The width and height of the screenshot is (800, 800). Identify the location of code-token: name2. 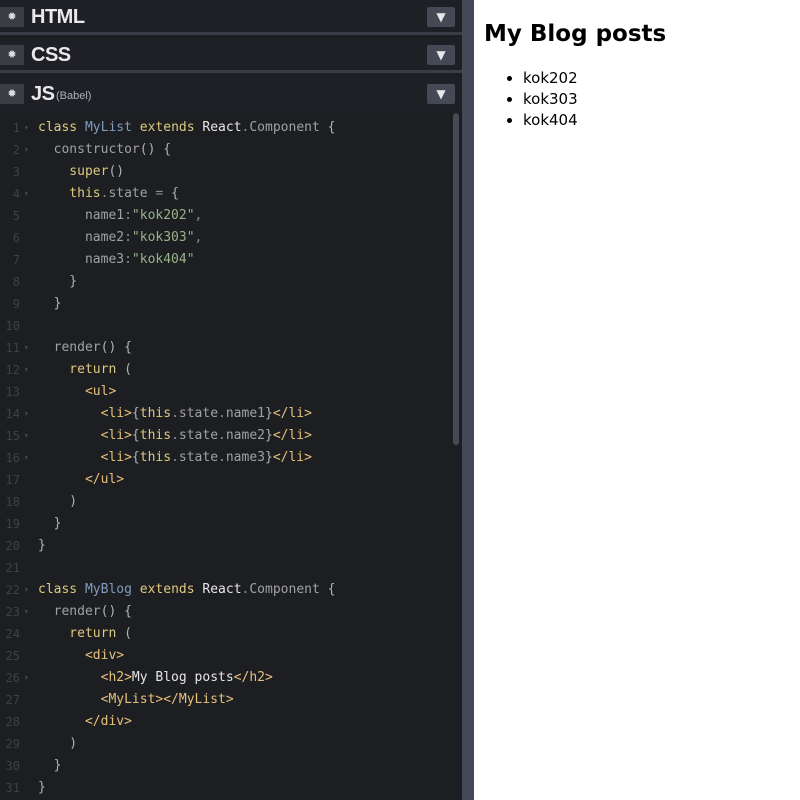
(245, 435).